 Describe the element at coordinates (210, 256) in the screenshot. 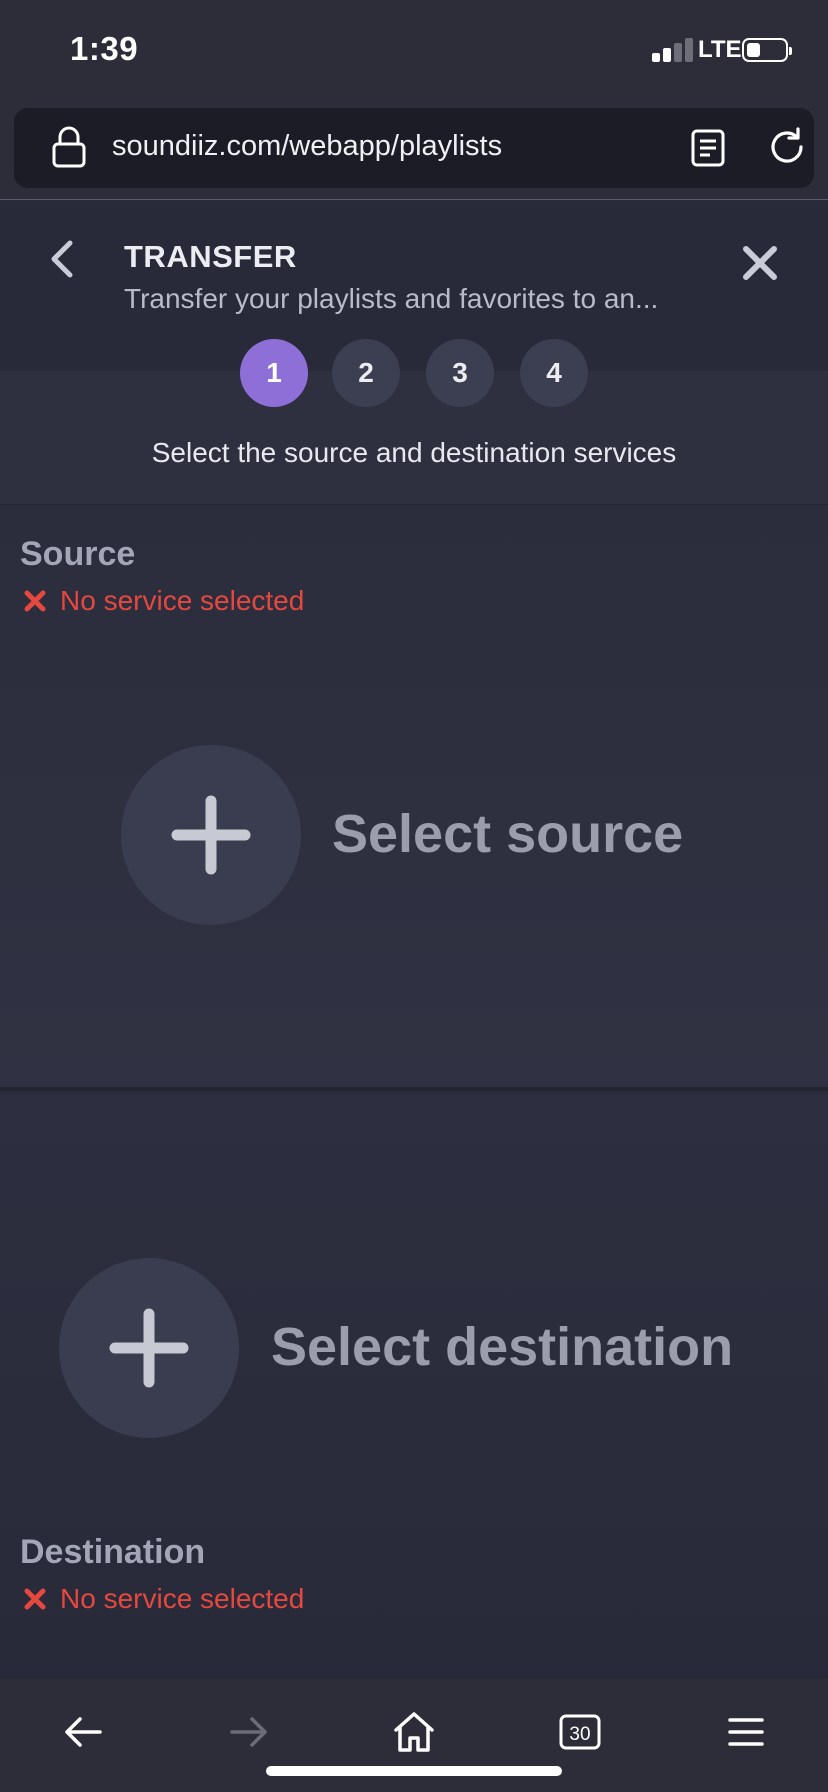

I see `page-title: TRANSFER` at that location.